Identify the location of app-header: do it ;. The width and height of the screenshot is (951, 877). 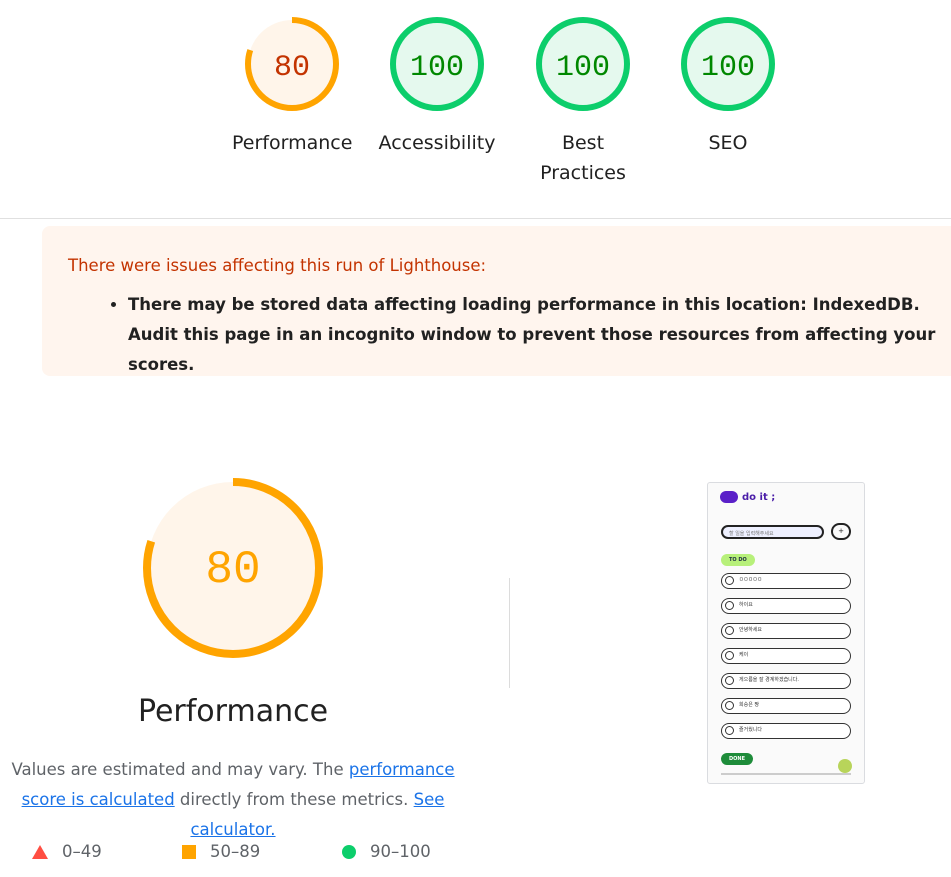
(747, 497).